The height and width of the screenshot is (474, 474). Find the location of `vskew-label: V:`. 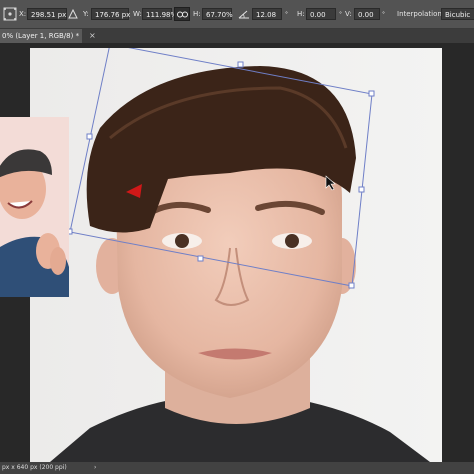

vskew-label: V: is located at coordinates (348, 14).